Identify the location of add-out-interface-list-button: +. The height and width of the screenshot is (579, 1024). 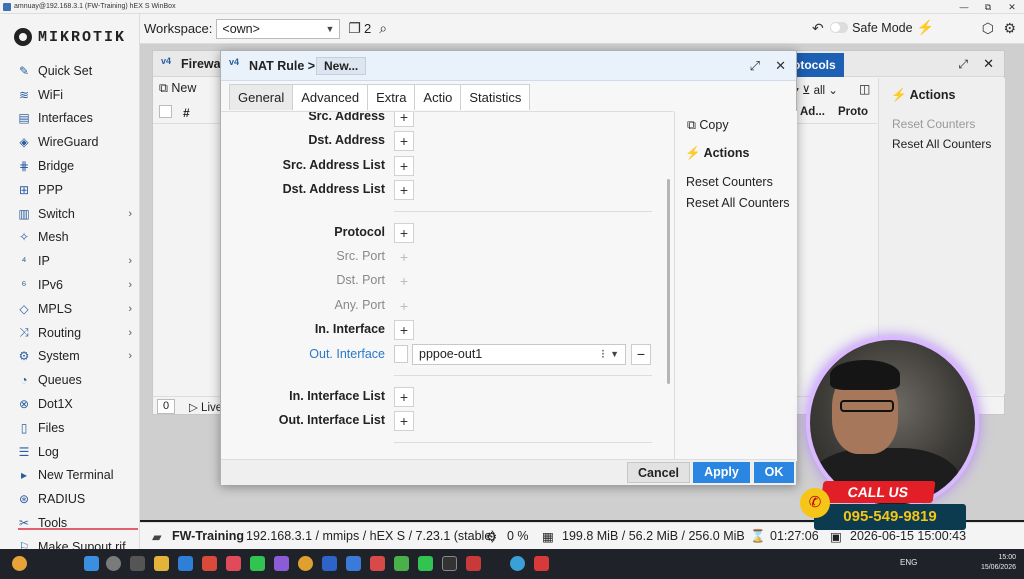
(404, 421).